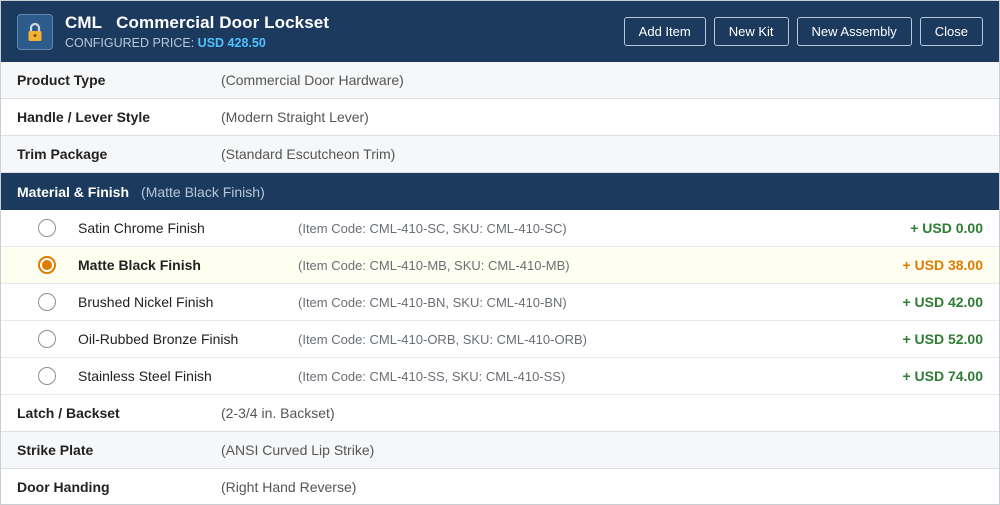  I want to click on row-label: Door Handing, so click(63, 487).